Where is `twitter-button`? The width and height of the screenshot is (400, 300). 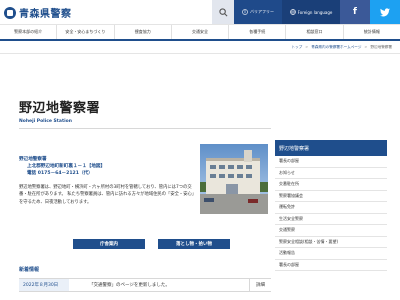 twitter-button is located at coordinates (385, 12).